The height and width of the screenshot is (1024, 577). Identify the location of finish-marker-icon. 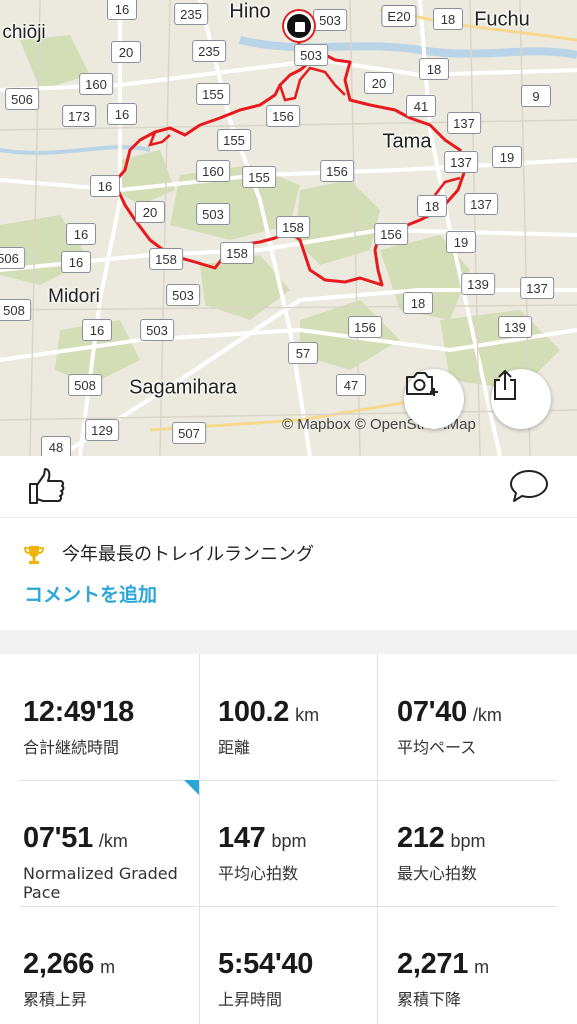
(299, 26).